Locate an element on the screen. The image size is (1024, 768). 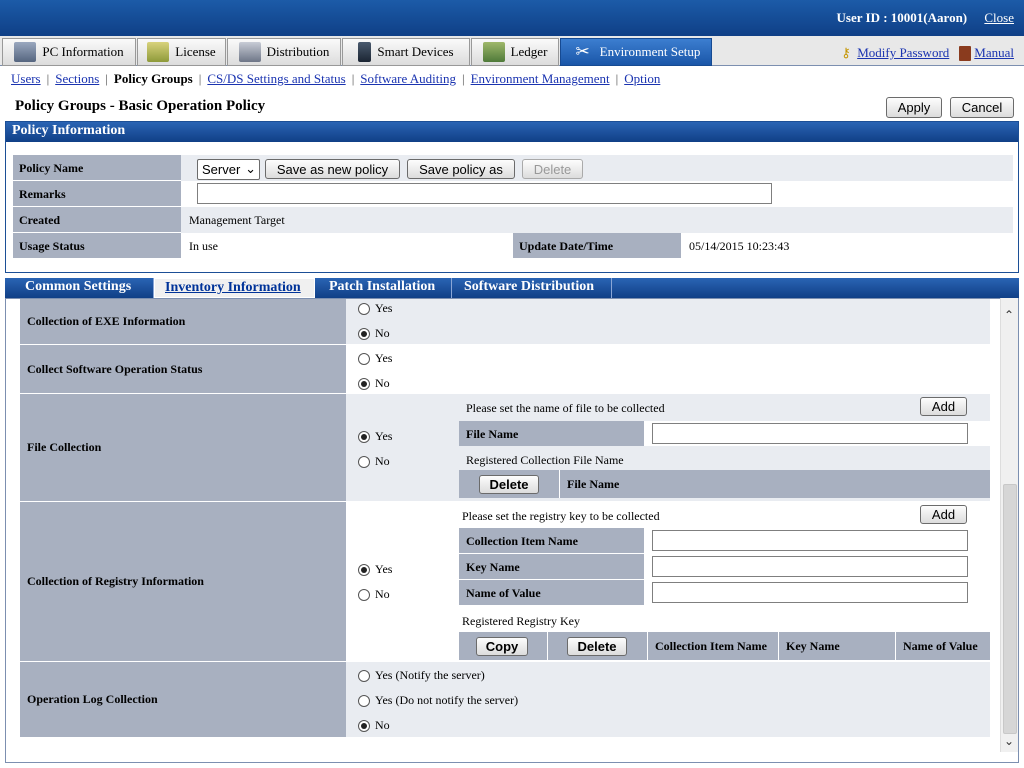
subnav-environment-management: Environment Management is located at coordinates (540, 78).